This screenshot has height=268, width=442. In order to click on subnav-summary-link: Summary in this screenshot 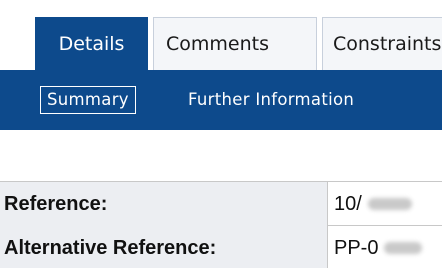, I will do `click(88, 100)`.